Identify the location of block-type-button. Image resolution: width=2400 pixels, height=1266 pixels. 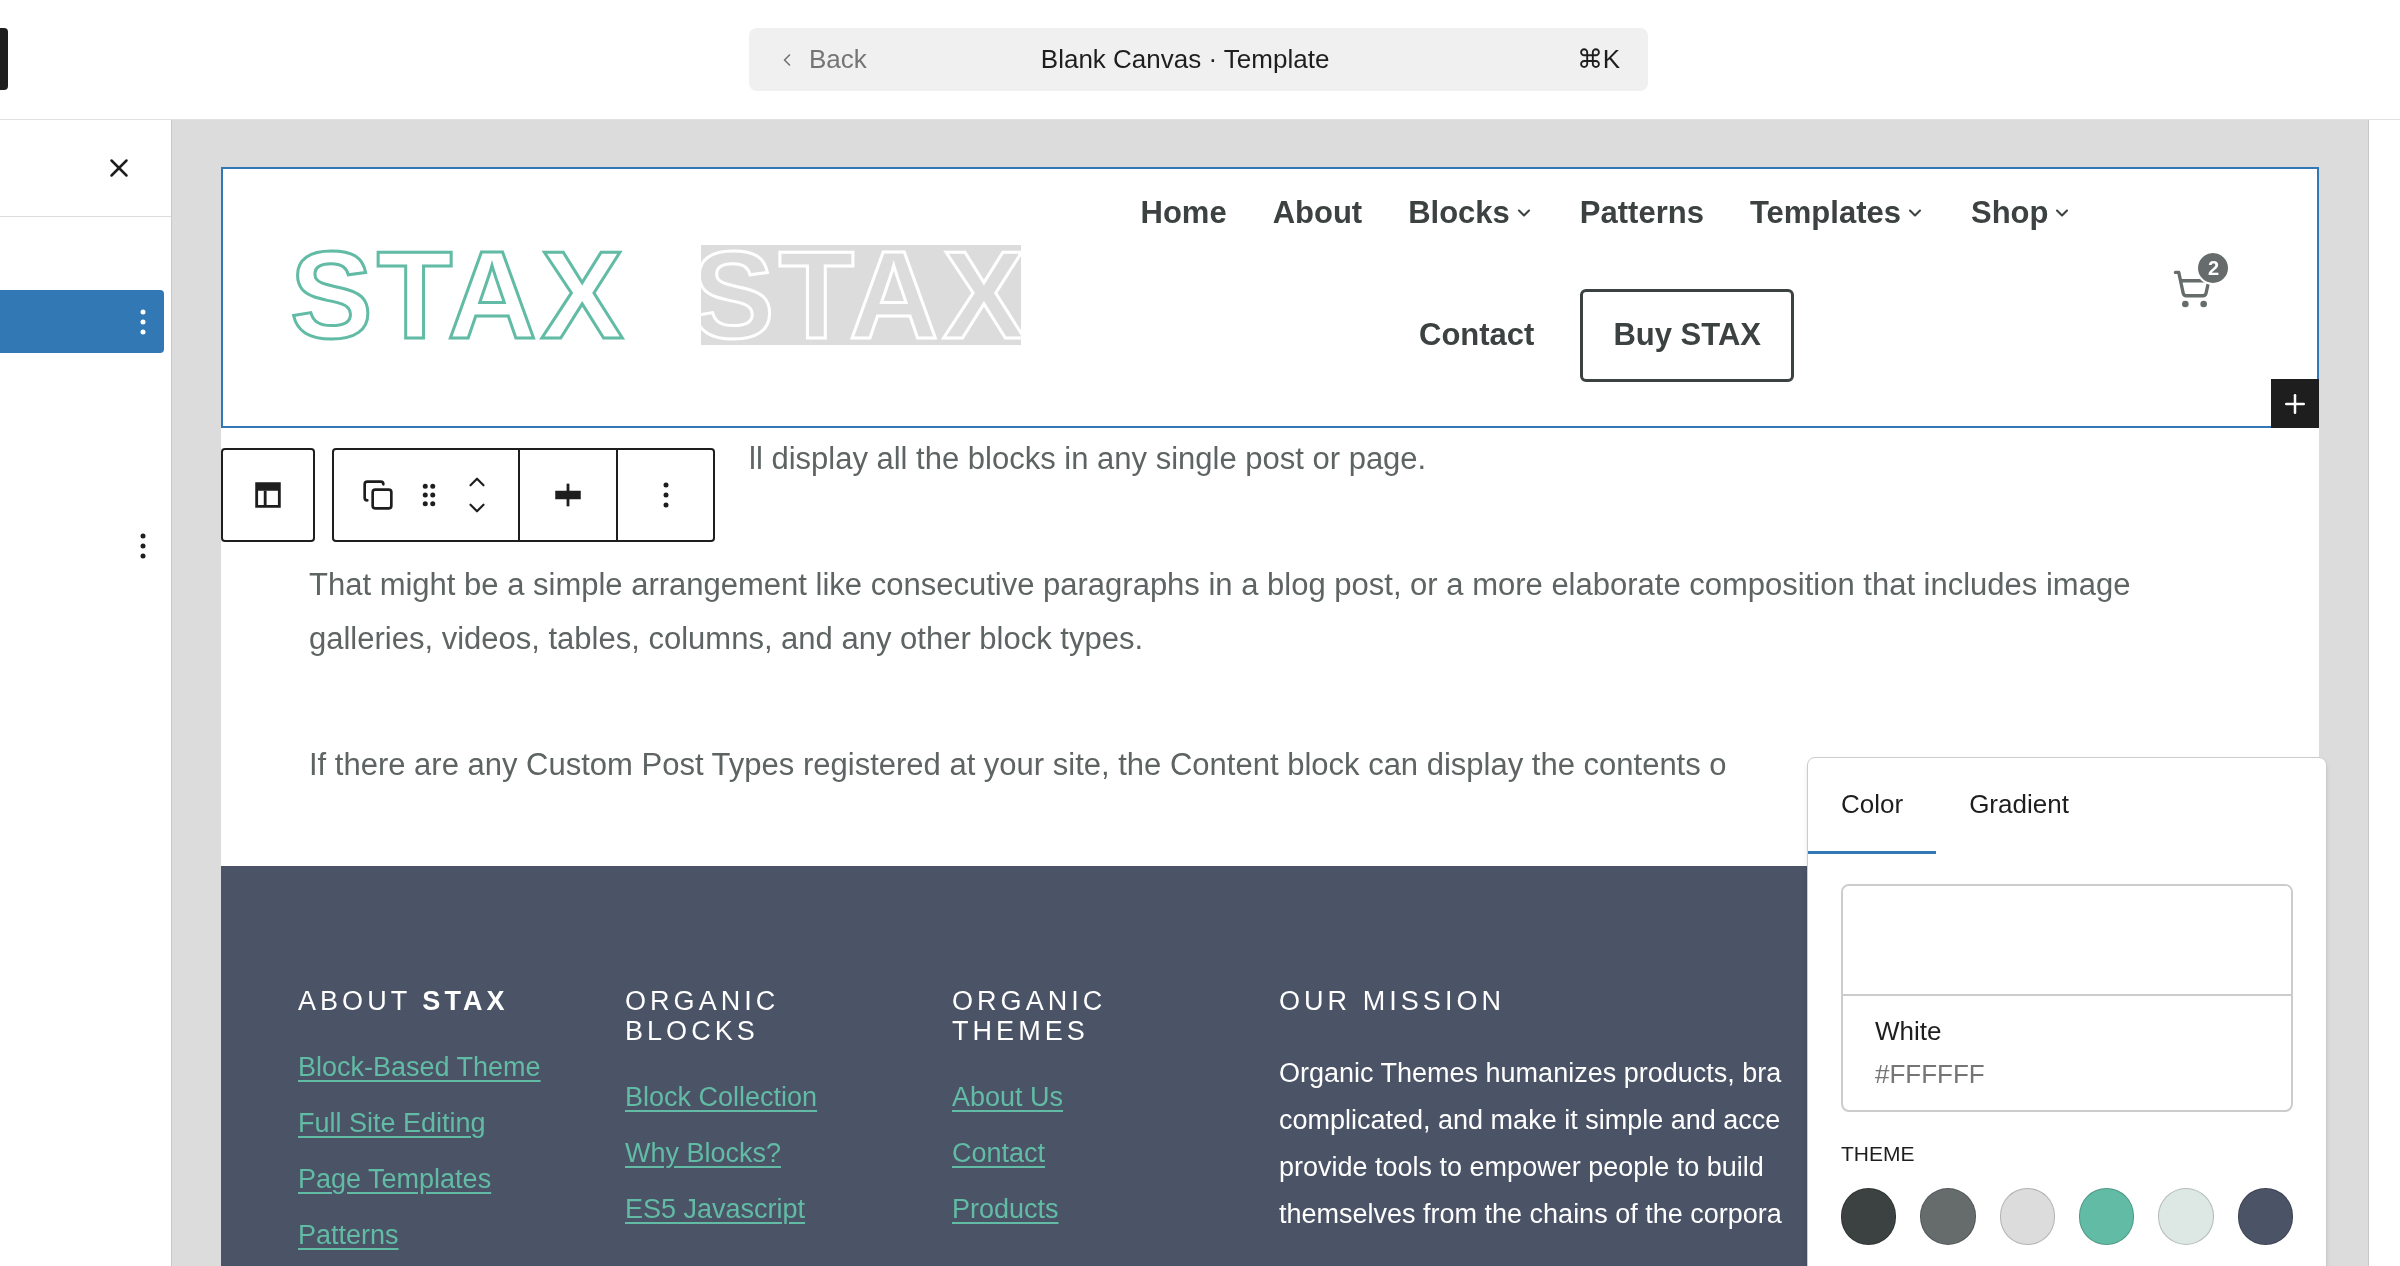
(268, 495).